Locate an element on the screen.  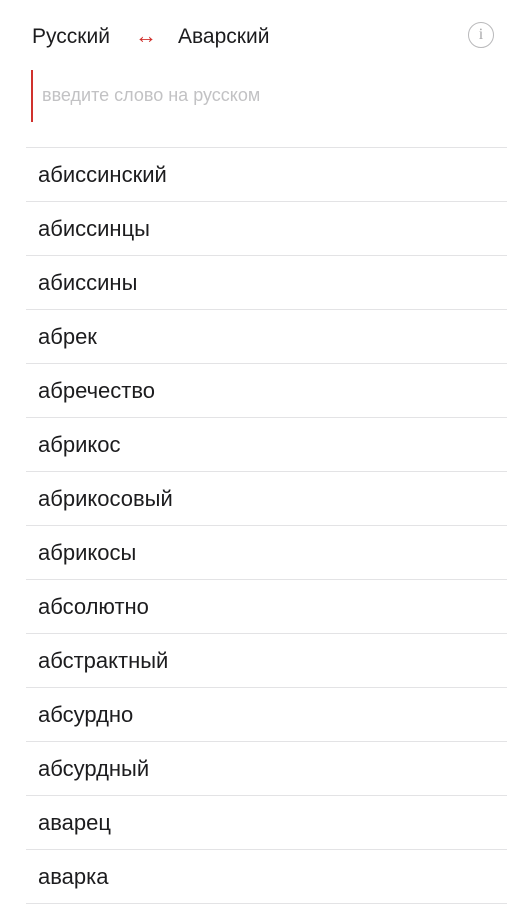
word-list-item: абрек is located at coordinates (266, 337).